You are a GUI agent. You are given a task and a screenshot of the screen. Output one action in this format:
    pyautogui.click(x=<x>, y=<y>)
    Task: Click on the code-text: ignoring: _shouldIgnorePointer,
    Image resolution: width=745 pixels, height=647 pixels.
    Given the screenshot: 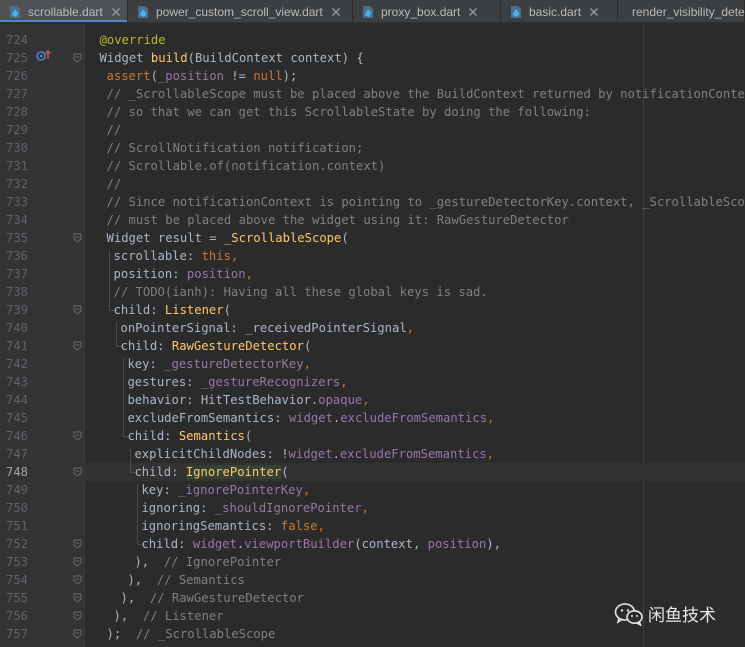 What is the action you would take?
    pyautogui.click(x=254, y=508)
    